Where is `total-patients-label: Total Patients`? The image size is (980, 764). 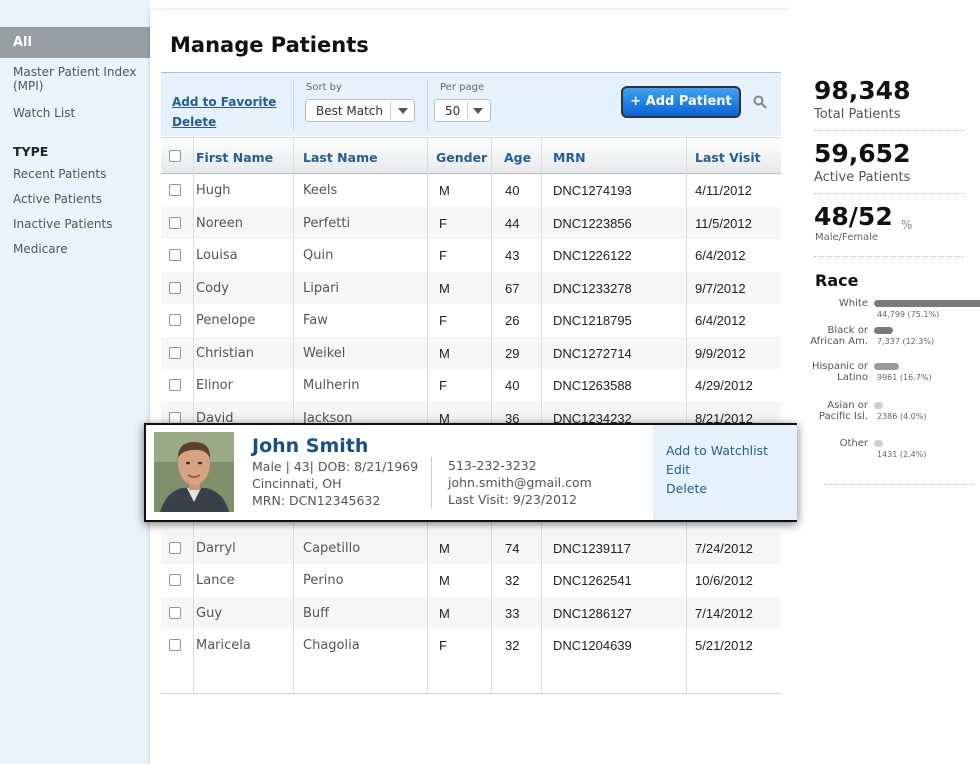
total-patients-label: Total Patients is located at coordinates (857, 114).